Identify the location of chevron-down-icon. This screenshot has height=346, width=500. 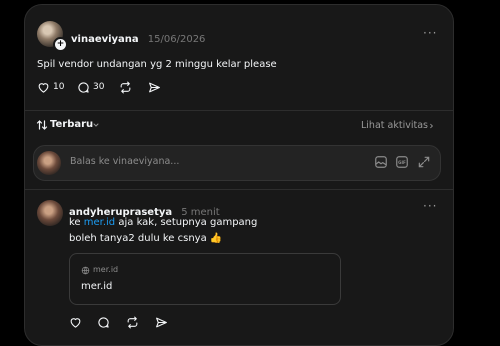
(96, 125).